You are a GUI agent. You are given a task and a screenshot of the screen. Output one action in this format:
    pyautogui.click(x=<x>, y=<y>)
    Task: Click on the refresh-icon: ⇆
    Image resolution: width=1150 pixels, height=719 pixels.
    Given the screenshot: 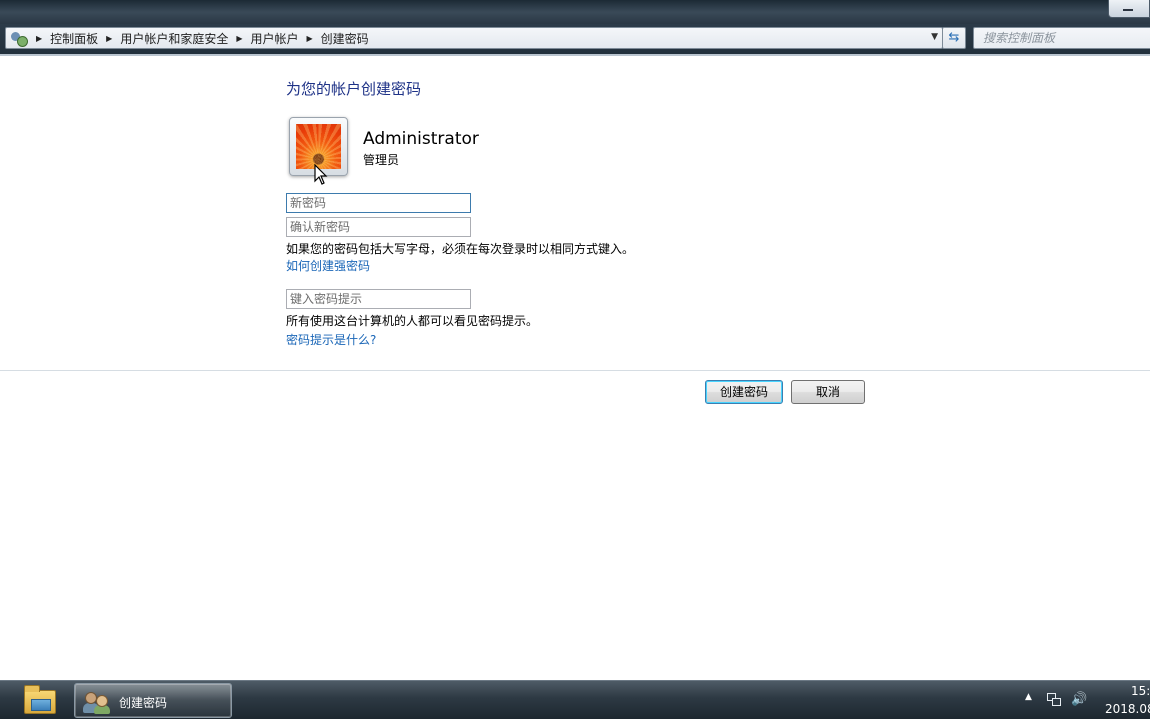 What is the action you would take?
    pyautogui.click(x=954, y=38)
    